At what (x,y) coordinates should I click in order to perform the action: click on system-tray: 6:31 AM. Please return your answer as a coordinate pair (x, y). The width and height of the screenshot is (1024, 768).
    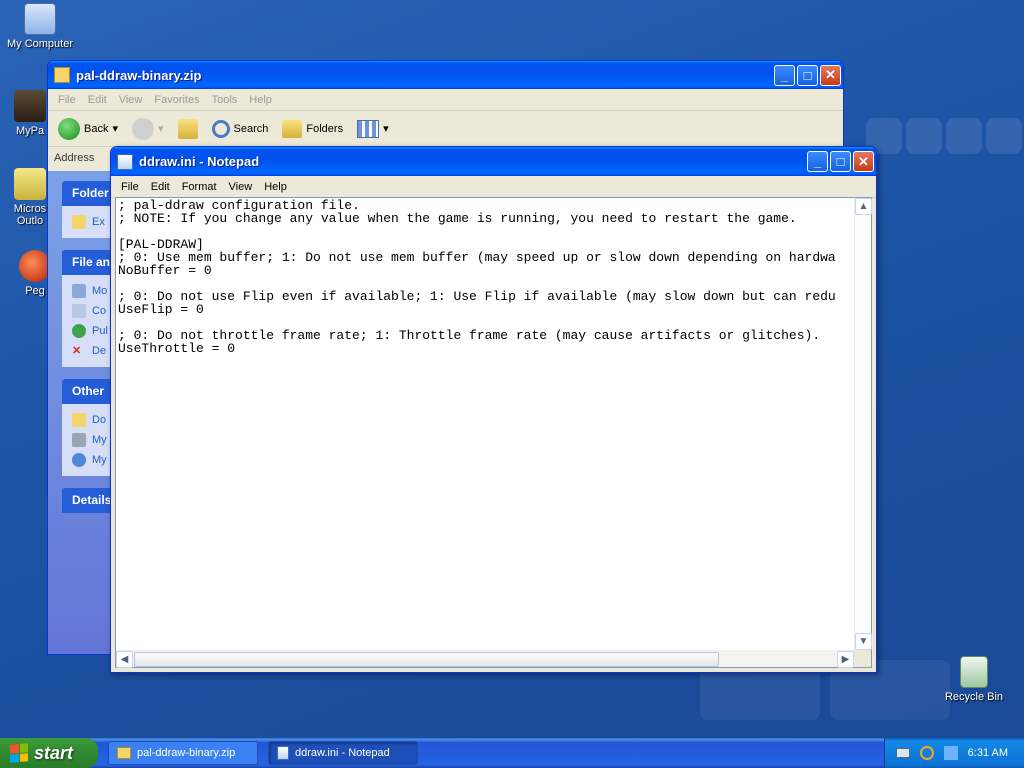
    Looking at the image, I should click on (954, 753).